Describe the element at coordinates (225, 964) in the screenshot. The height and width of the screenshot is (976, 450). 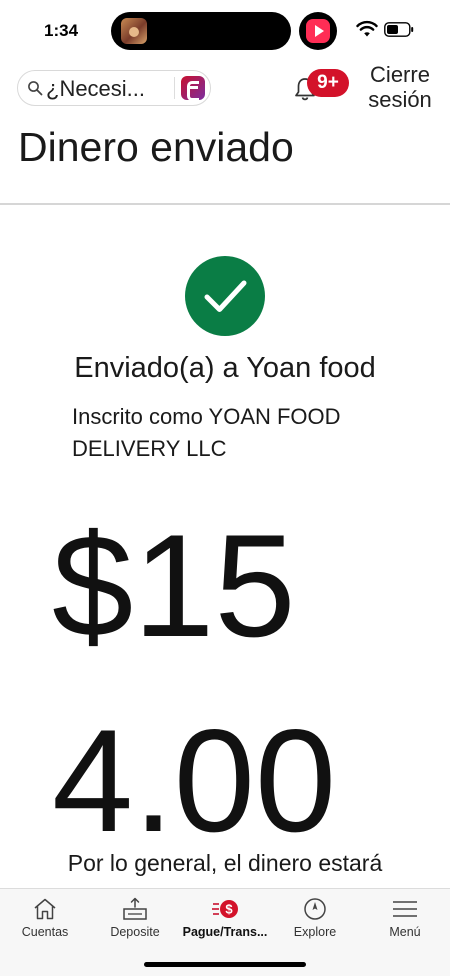
I see `home-indicator` at that location.